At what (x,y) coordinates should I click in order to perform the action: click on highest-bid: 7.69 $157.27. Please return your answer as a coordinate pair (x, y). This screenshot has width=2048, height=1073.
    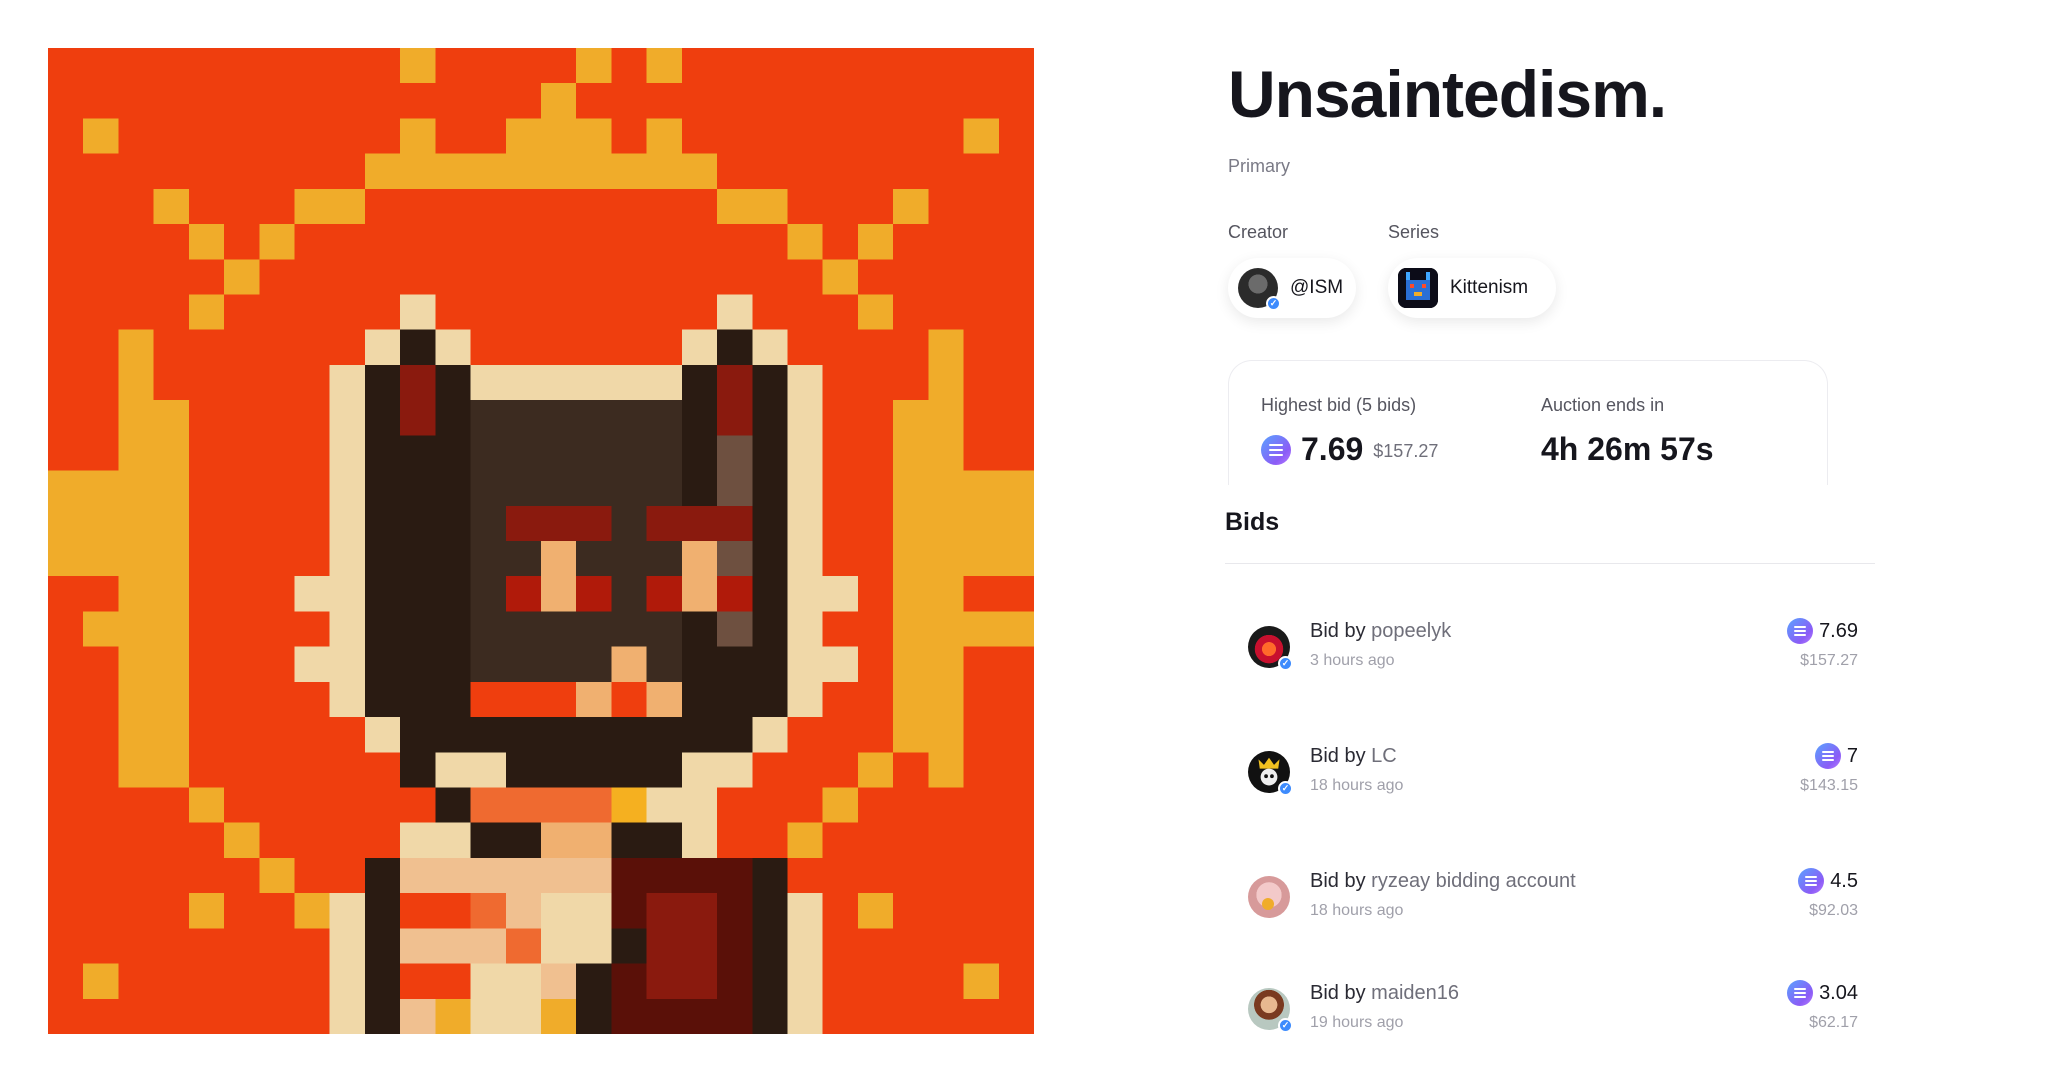
    Looking at the image, I should click on (1349, 449).